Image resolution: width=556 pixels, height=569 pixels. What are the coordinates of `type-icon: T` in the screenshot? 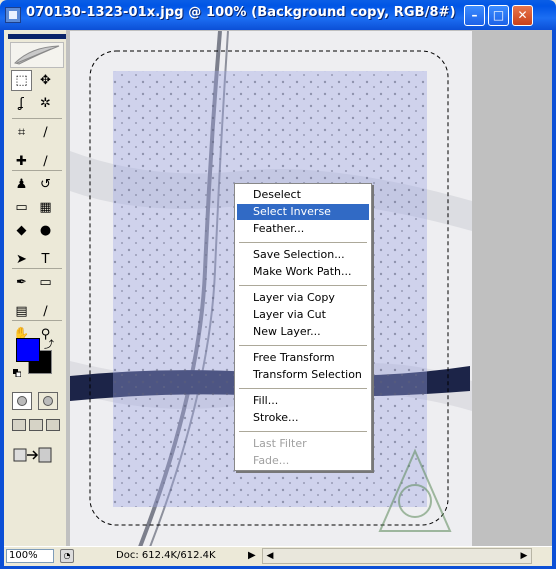 It's located at (45, 259).